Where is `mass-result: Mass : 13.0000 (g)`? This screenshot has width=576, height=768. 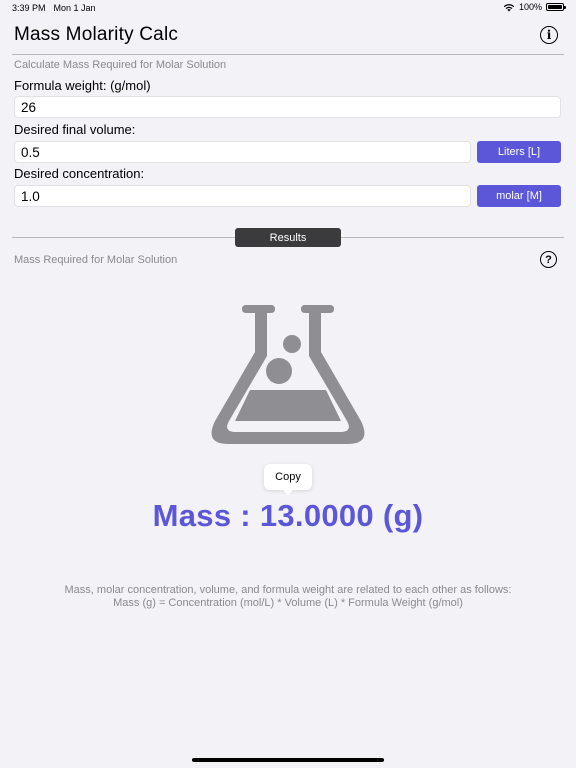 mass-result: Mass : 13.0000 (g) is located at coordinates (288, 515).